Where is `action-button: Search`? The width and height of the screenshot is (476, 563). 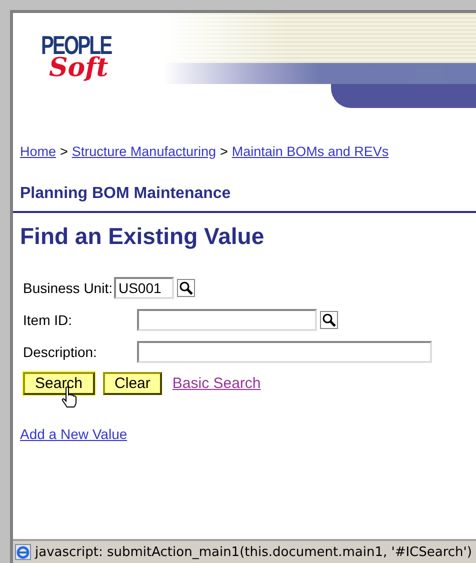 action-button: Search is located at coordinates (59, 383).